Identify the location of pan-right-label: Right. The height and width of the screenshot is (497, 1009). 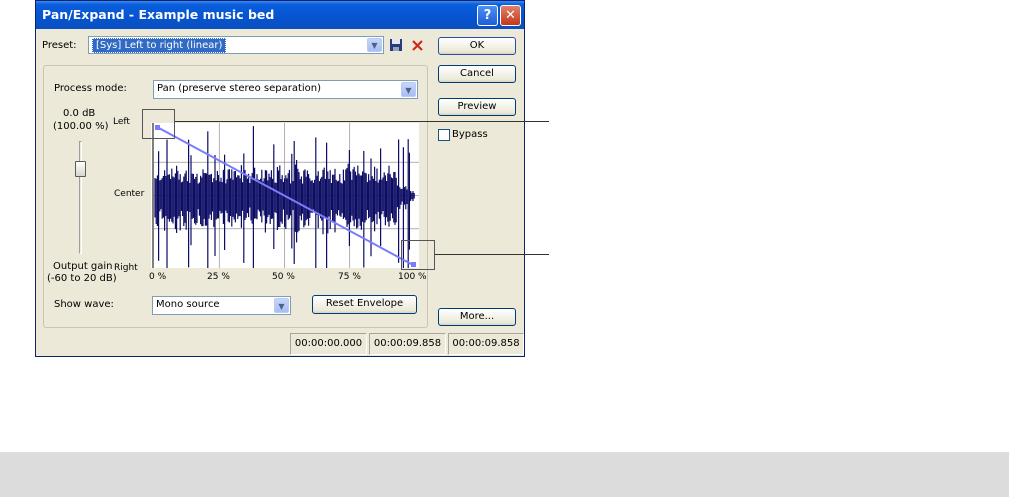
(126, 268).